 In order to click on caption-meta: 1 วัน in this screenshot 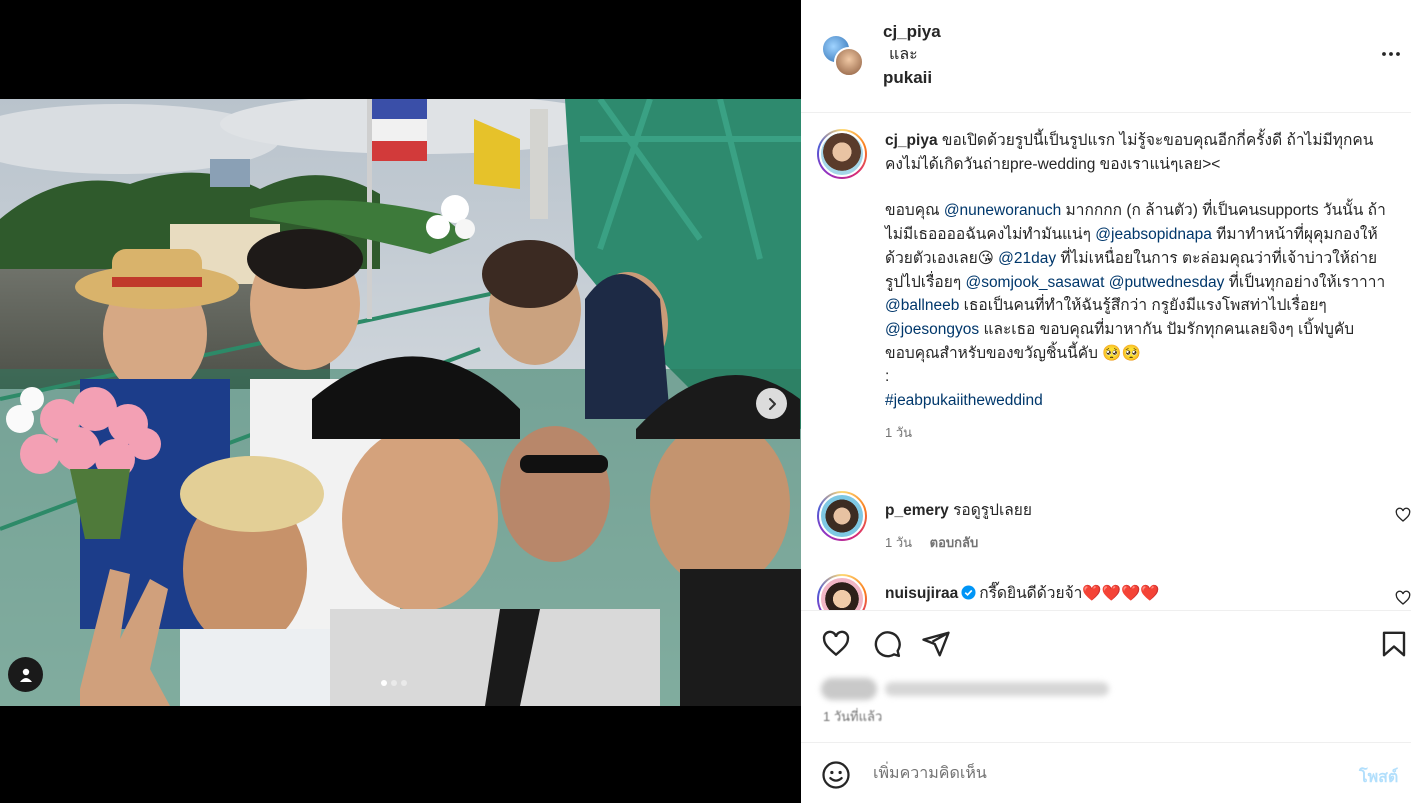, I will do `click(1140, 433)`.